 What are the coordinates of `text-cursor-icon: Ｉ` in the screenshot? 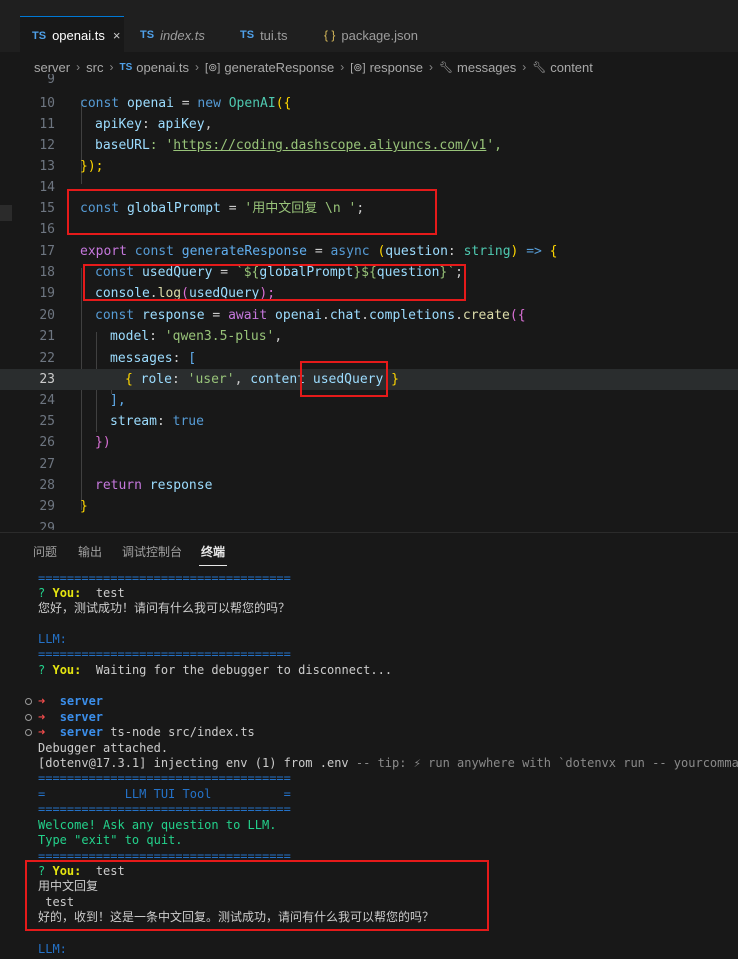 It's located at (534, 528).